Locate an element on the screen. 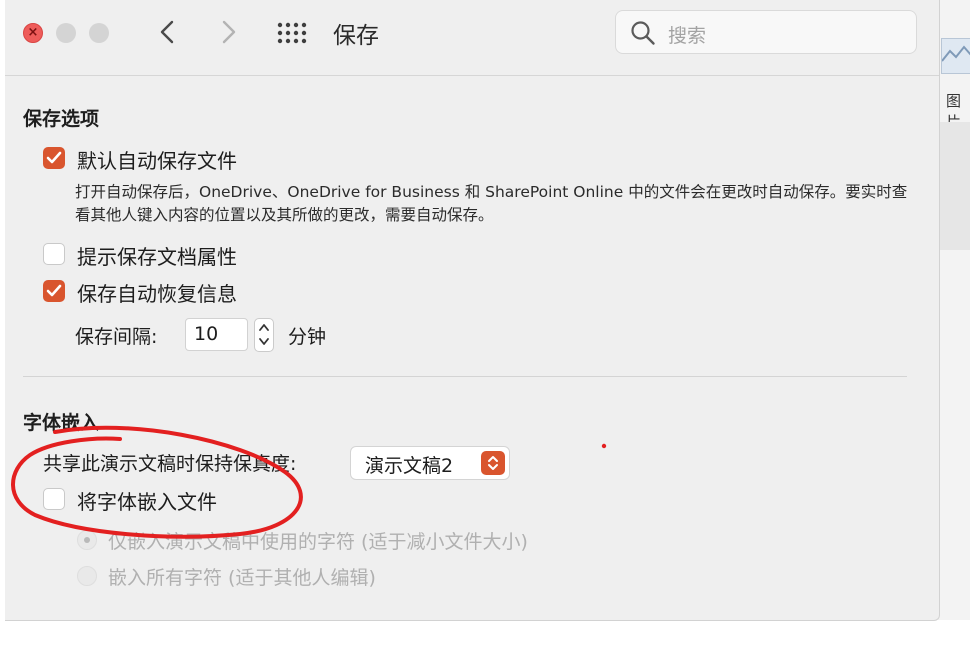  prompt-properties-checkbox is located at coordinates (54, 254).